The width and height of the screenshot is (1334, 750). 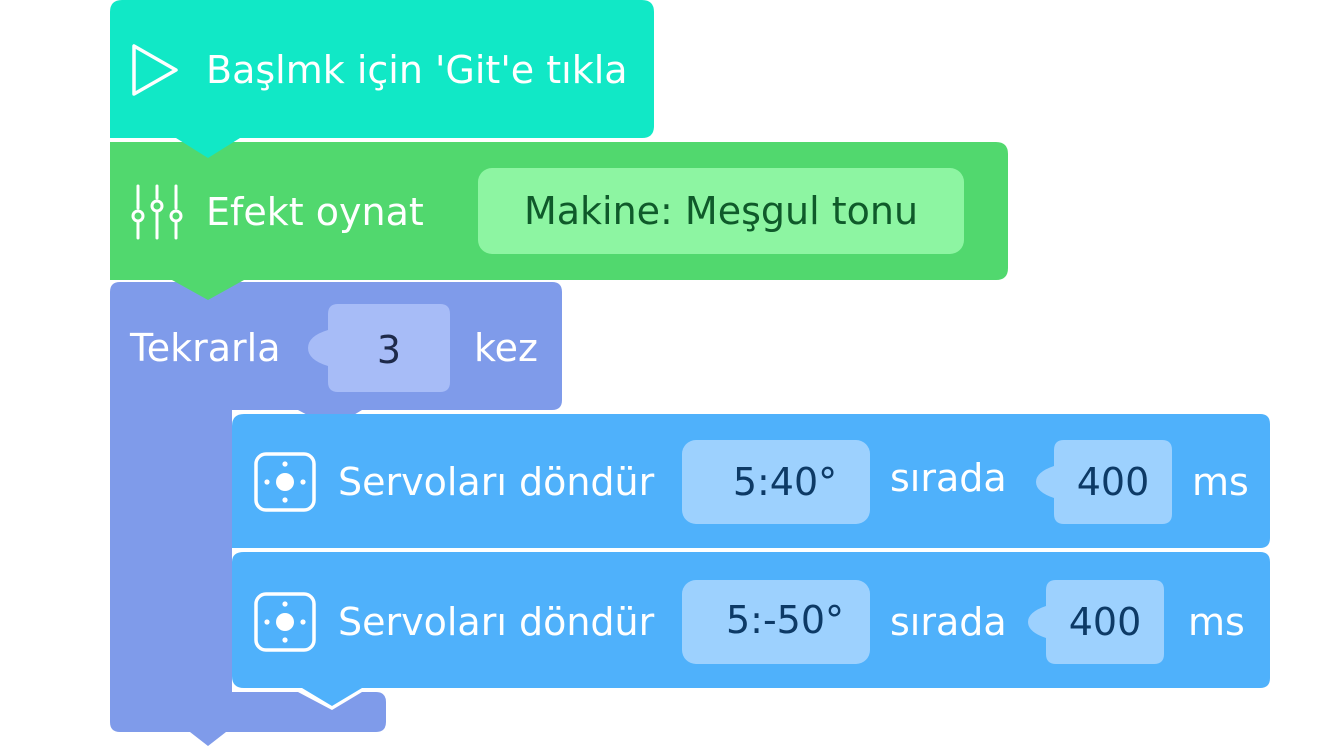 I want to click on start-block-label: Başlmk için 'Git'e tıkla, so click(x=417, y=70).